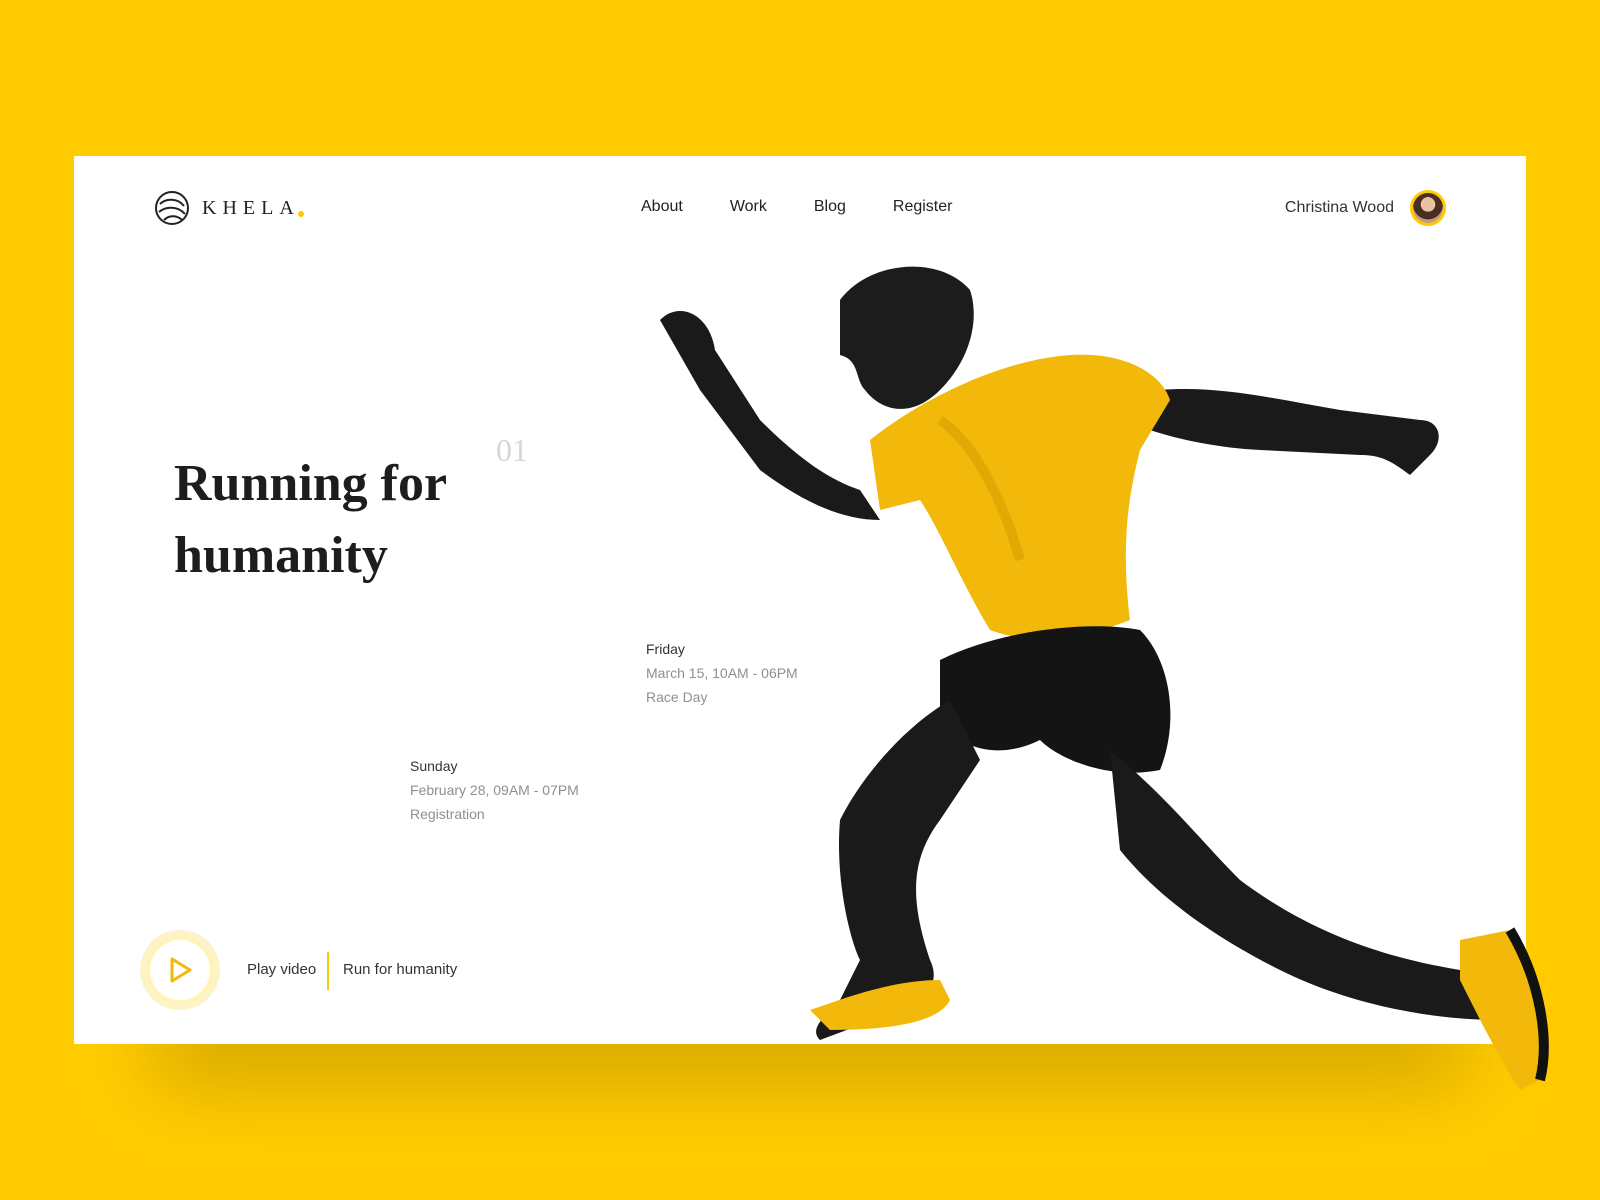 This screenshot has width=1600, height=1200. Describe the element at coordinates (251, 207) in the screenshot. I see `brand-name: KHELA` at that location.